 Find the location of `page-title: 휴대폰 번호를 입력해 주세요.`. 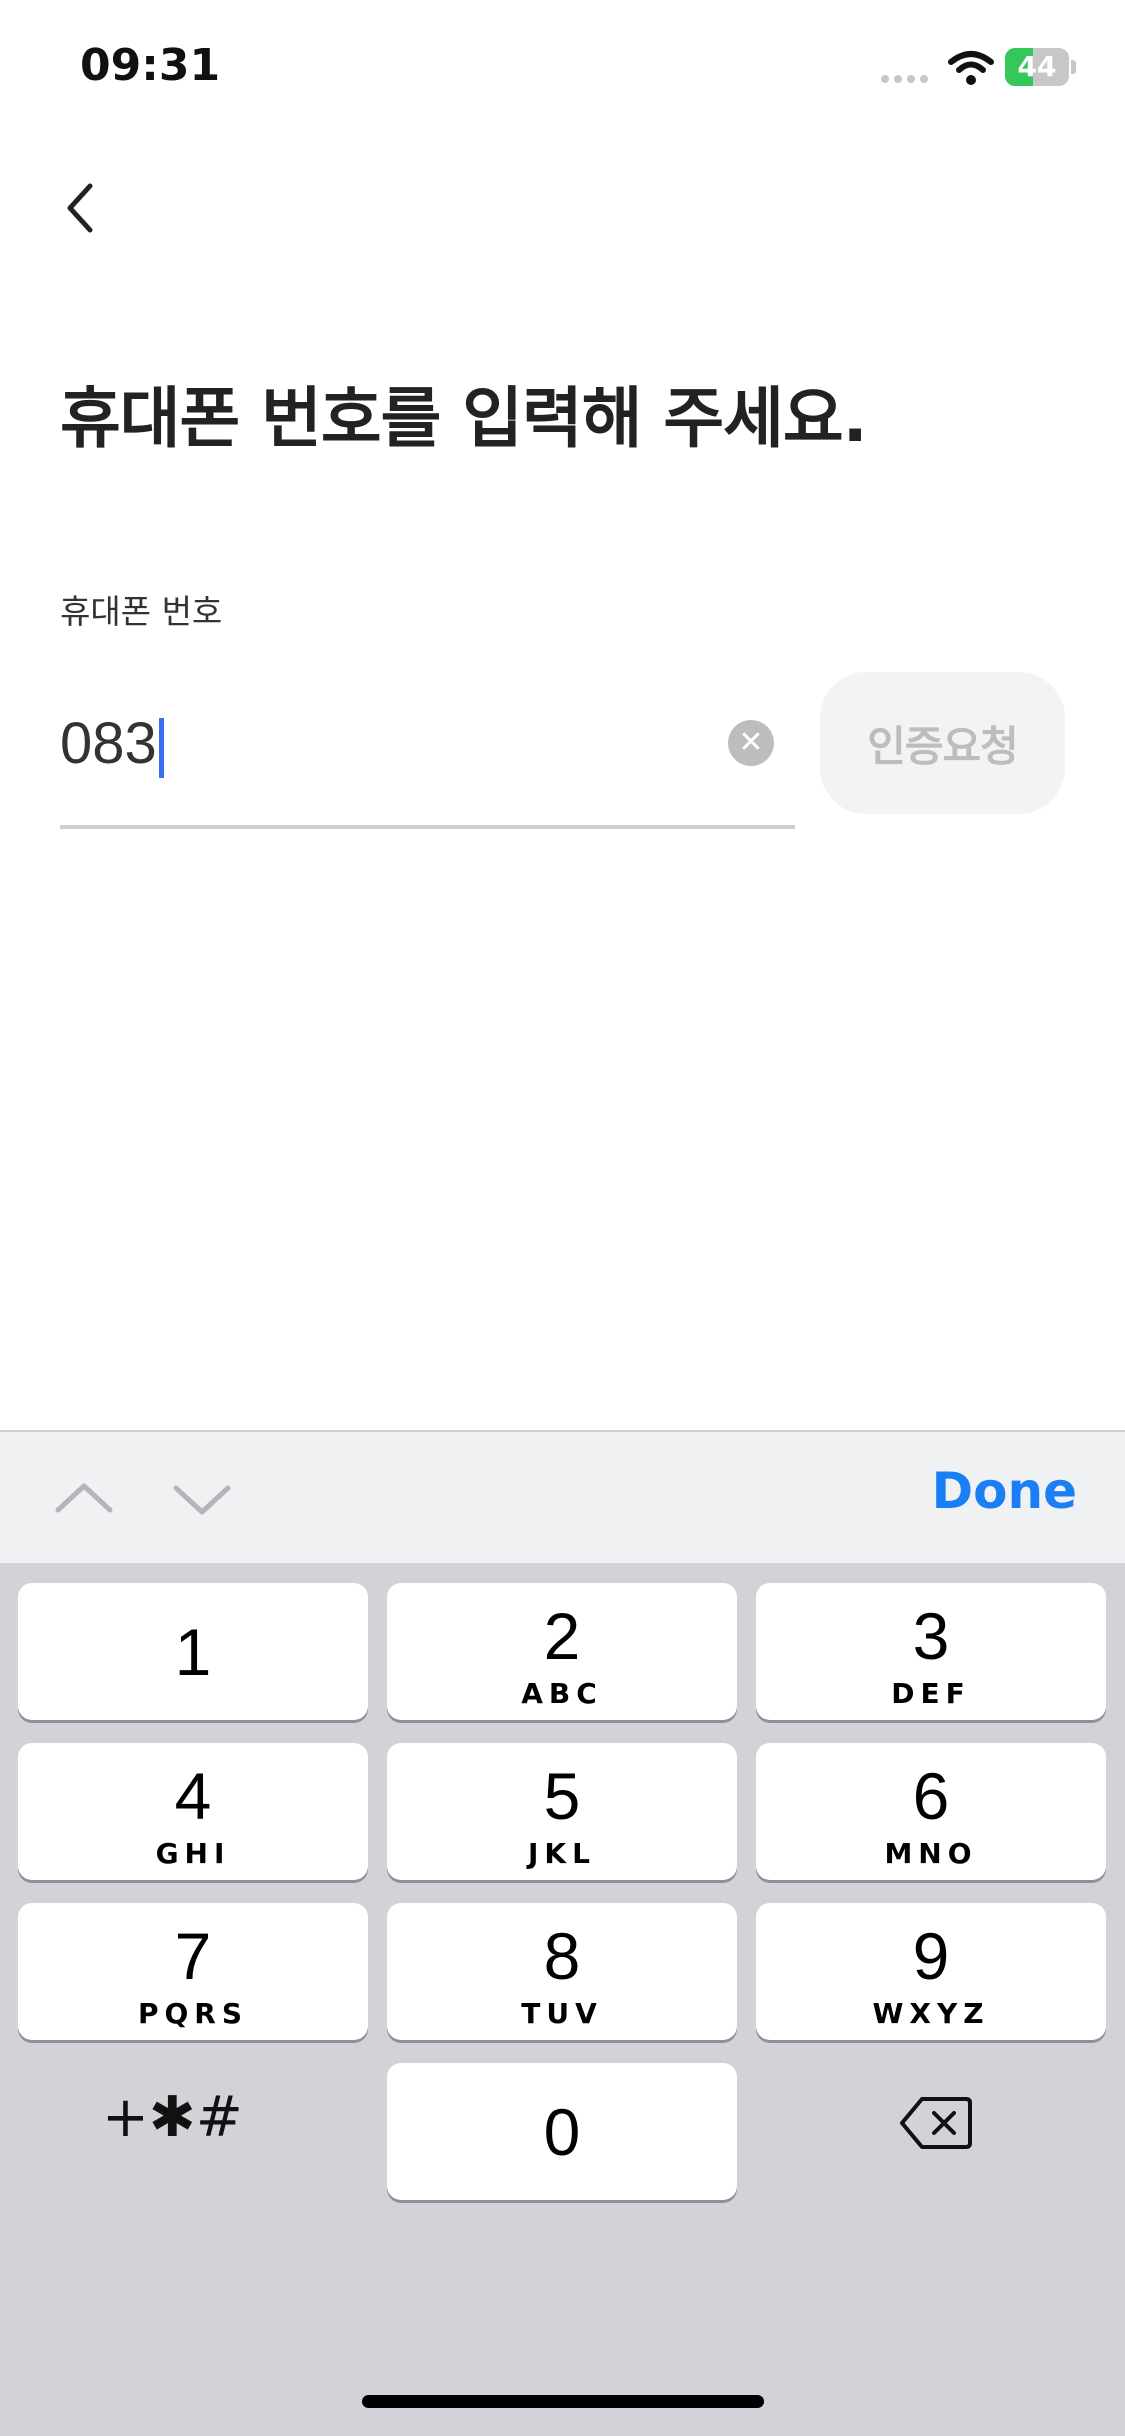

page-title: 휴대폰 번호를 입력해 주세요. is located at coordinates (464, 418).